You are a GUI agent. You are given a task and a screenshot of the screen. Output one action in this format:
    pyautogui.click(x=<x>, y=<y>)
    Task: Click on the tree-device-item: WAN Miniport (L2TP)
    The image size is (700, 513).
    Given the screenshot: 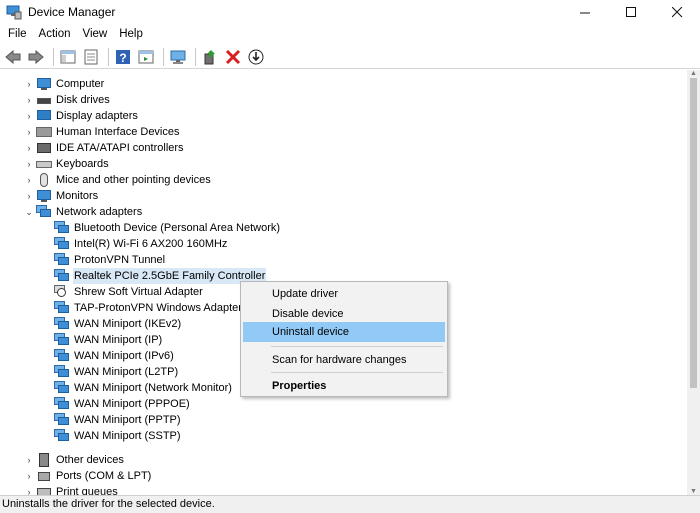 What is the action you would take?
    pyautogui.click(x=116, y=372)
    